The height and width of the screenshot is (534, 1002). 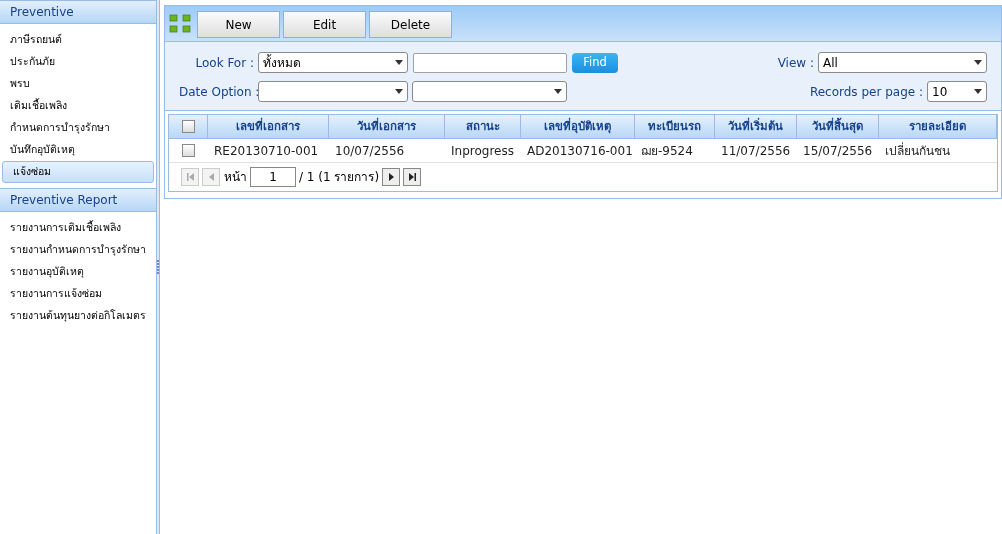 I want to click on table-cell-text: ฌย-9524, so click(x=667, y=151).